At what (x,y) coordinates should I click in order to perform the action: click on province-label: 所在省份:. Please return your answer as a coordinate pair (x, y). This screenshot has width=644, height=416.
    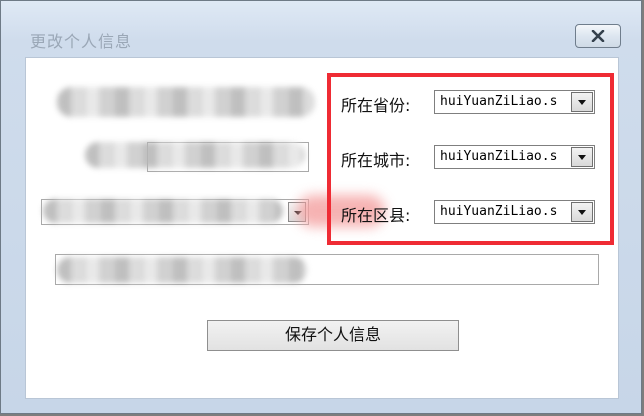
    Looking at the image, I should click on (376, 105).